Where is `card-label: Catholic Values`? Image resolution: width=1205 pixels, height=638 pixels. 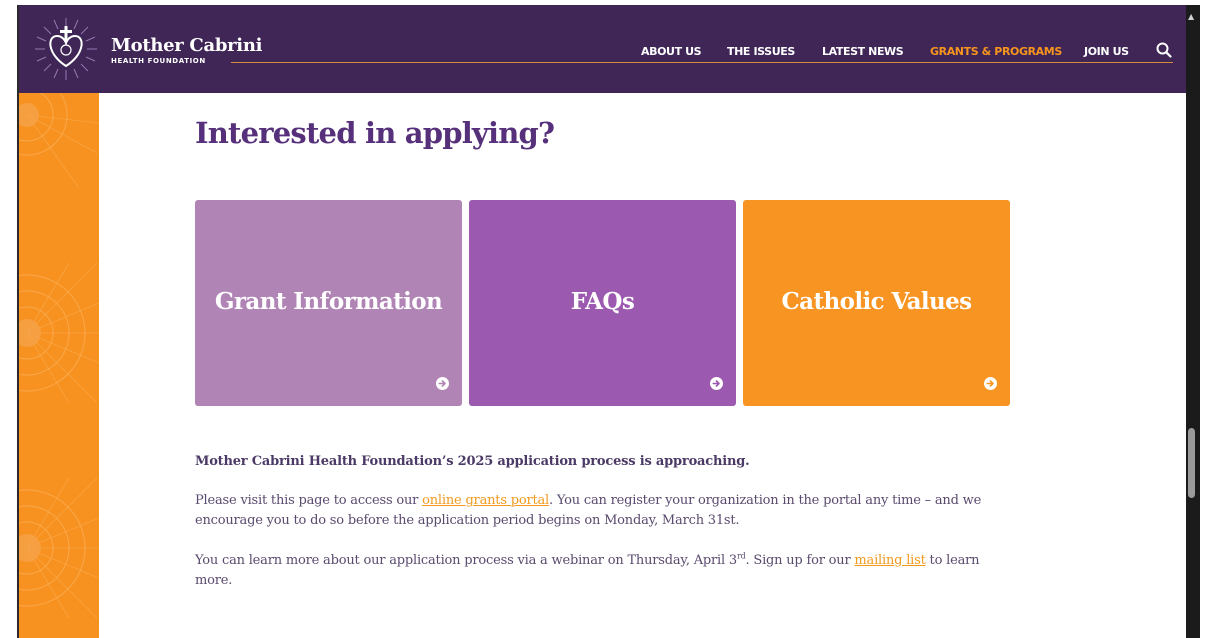
card-label: Catholic Values is located at coordinates (876, 301).